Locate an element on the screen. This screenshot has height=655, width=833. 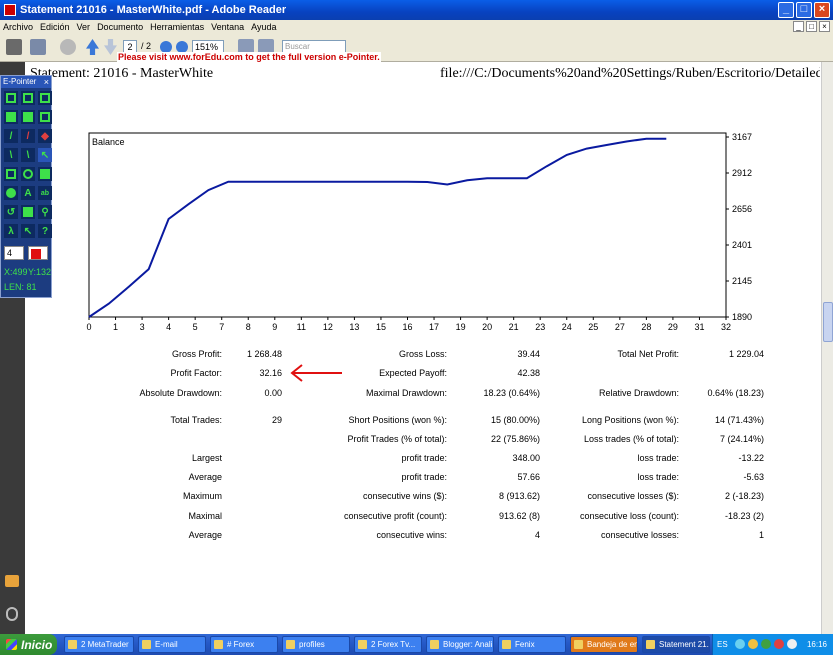
absolute-drawdown-value: 0.00 is located at coordinates (273, 393).